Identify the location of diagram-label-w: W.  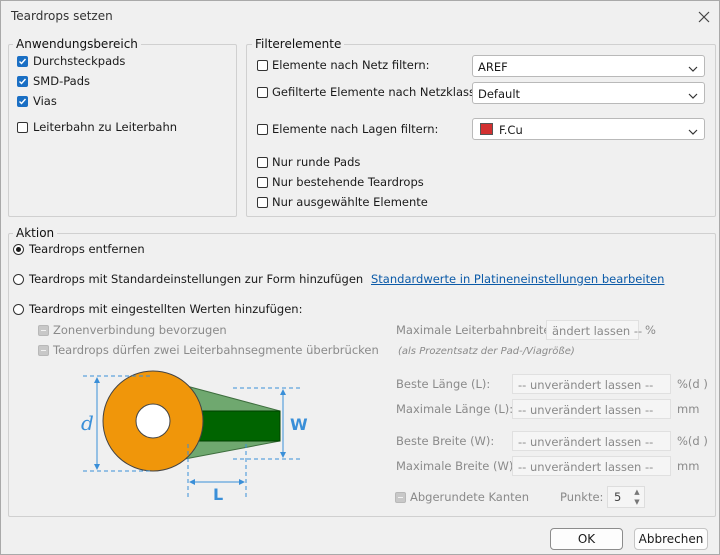
(299, 424).